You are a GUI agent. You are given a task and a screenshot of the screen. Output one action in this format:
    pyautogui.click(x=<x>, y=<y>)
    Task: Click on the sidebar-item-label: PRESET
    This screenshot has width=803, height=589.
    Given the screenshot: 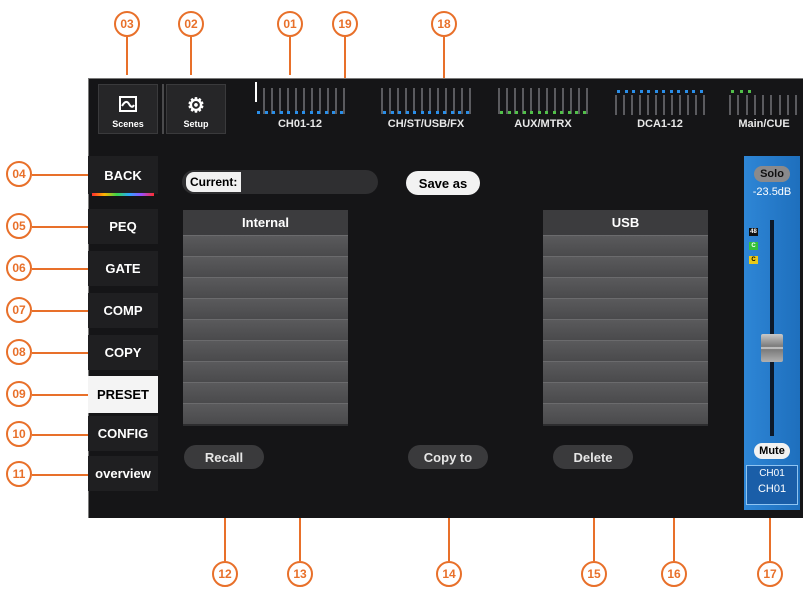 What is the action you would take?
    pyautogui.click(x=122, y=394)
    